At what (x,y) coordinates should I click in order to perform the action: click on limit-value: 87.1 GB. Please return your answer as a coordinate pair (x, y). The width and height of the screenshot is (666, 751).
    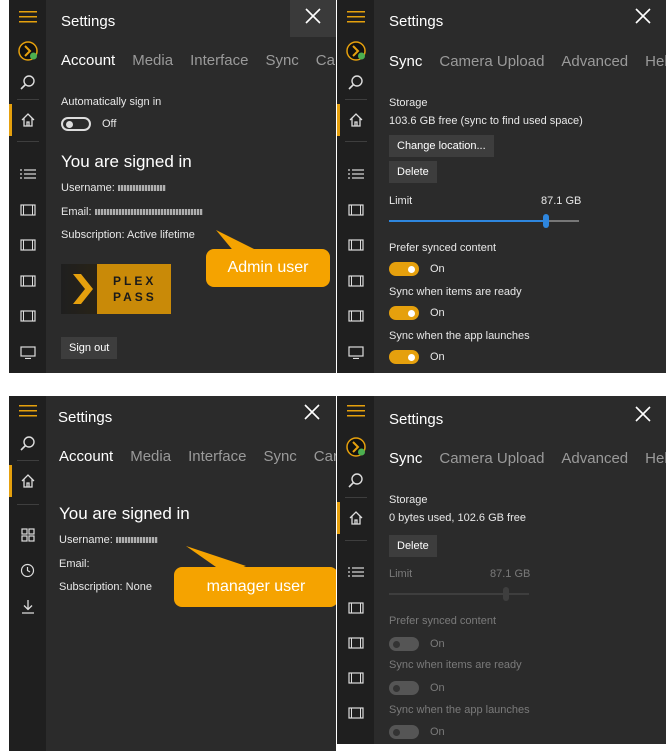
    Looking at the image, I should click on (510, 574).